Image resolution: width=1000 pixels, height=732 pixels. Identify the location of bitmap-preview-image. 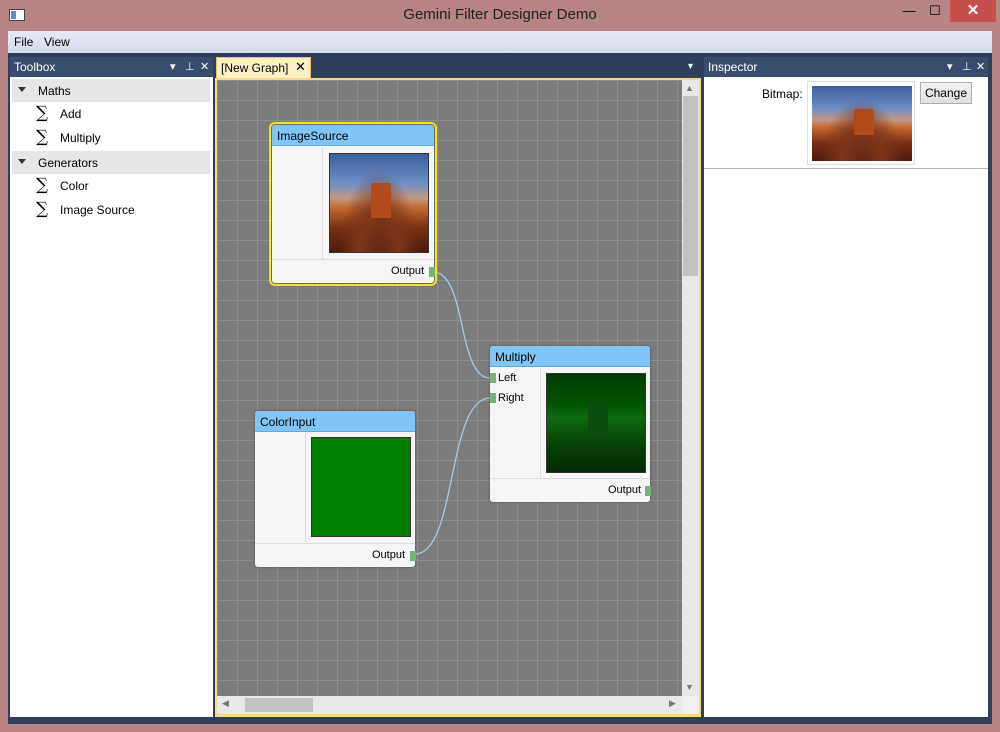
(862, 123).